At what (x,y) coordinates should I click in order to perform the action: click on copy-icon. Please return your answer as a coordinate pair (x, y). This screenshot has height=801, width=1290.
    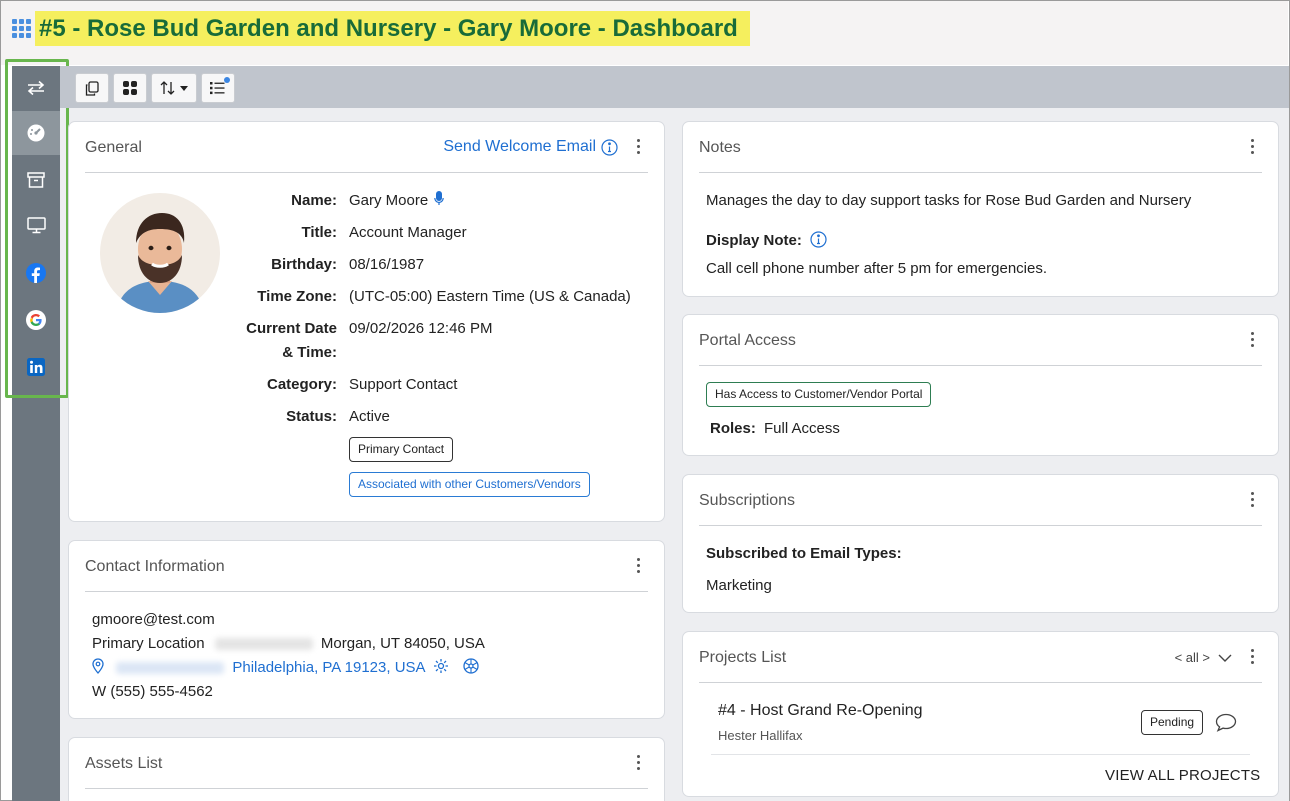
    Looking at the image, I should click on (92, 88).